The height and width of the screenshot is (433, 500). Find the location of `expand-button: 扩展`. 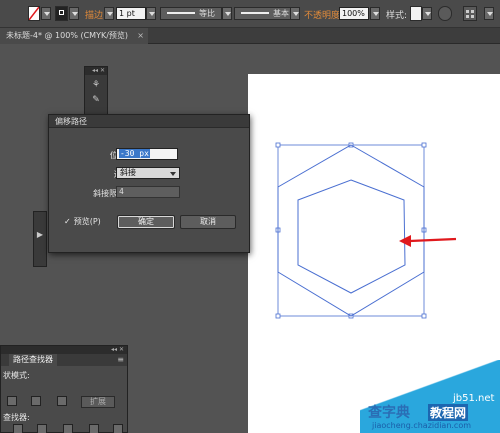

expand-button: 扩展 is located at coordinates (98, 402).